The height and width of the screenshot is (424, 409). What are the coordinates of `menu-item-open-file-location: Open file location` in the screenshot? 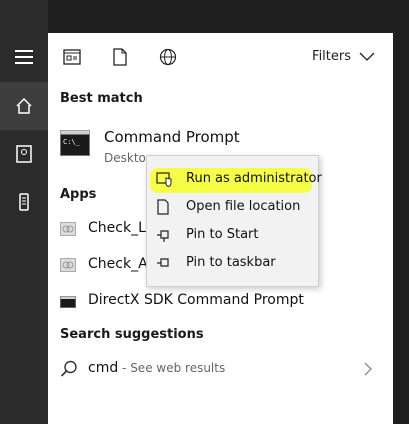 It's located at (231, 207).